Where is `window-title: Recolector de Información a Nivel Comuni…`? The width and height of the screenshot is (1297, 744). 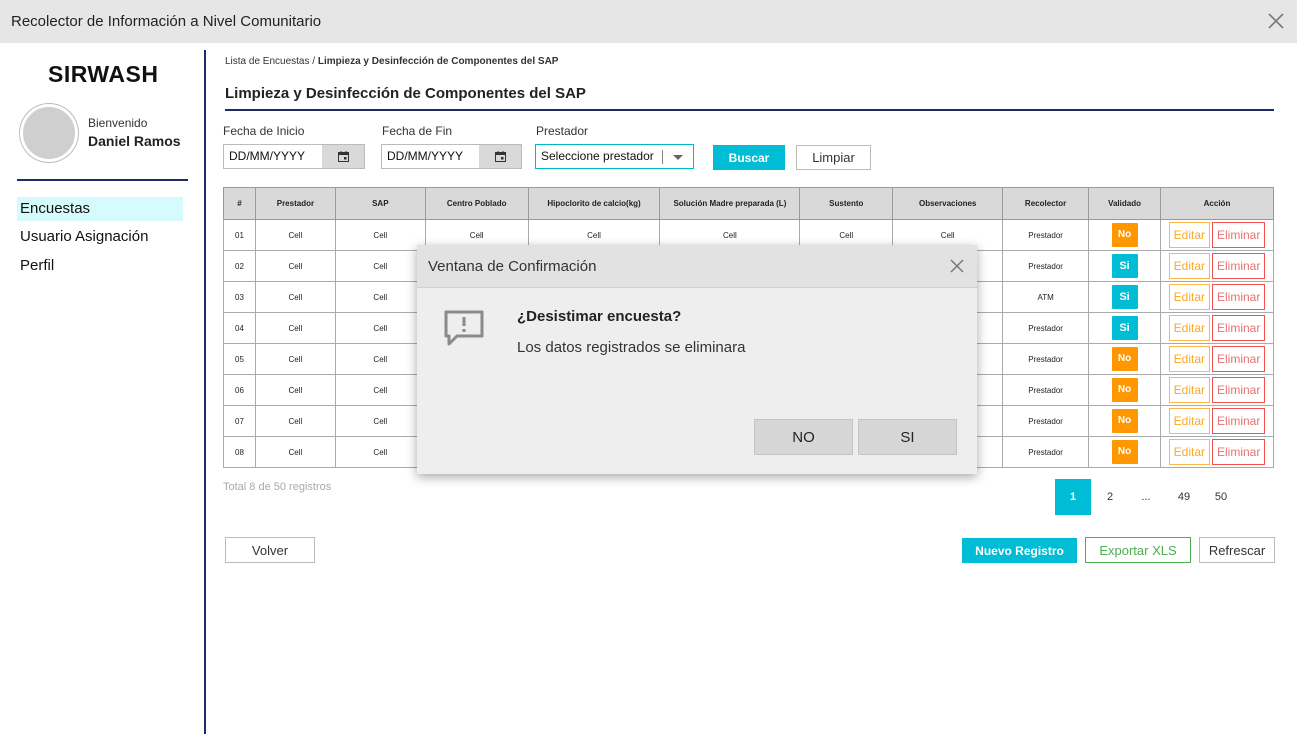 window-title: Recolector de Información a Nivel Comuni… is located at coordinates (166, 21).